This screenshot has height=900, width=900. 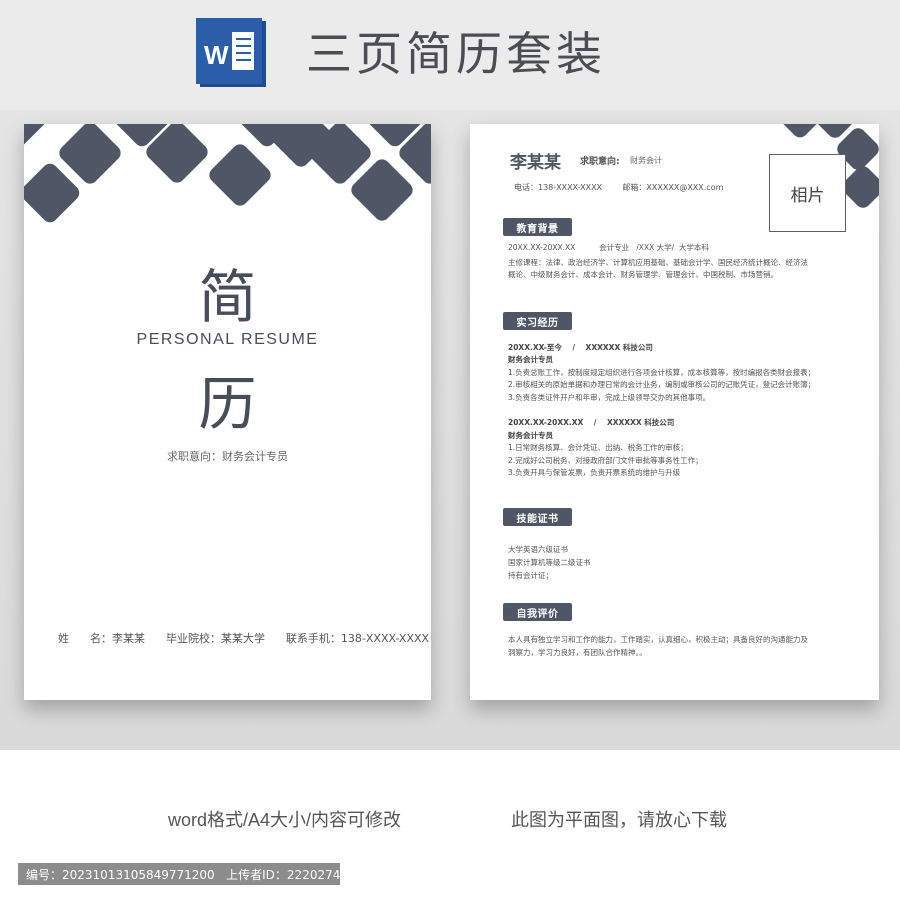 What do you see at coordinates (605, 460) in the screenshot?
I see `internship-line: 2.完成好公司税务、对接政府部门文件审批等事务性工作；` at bounding box center [605, 460].